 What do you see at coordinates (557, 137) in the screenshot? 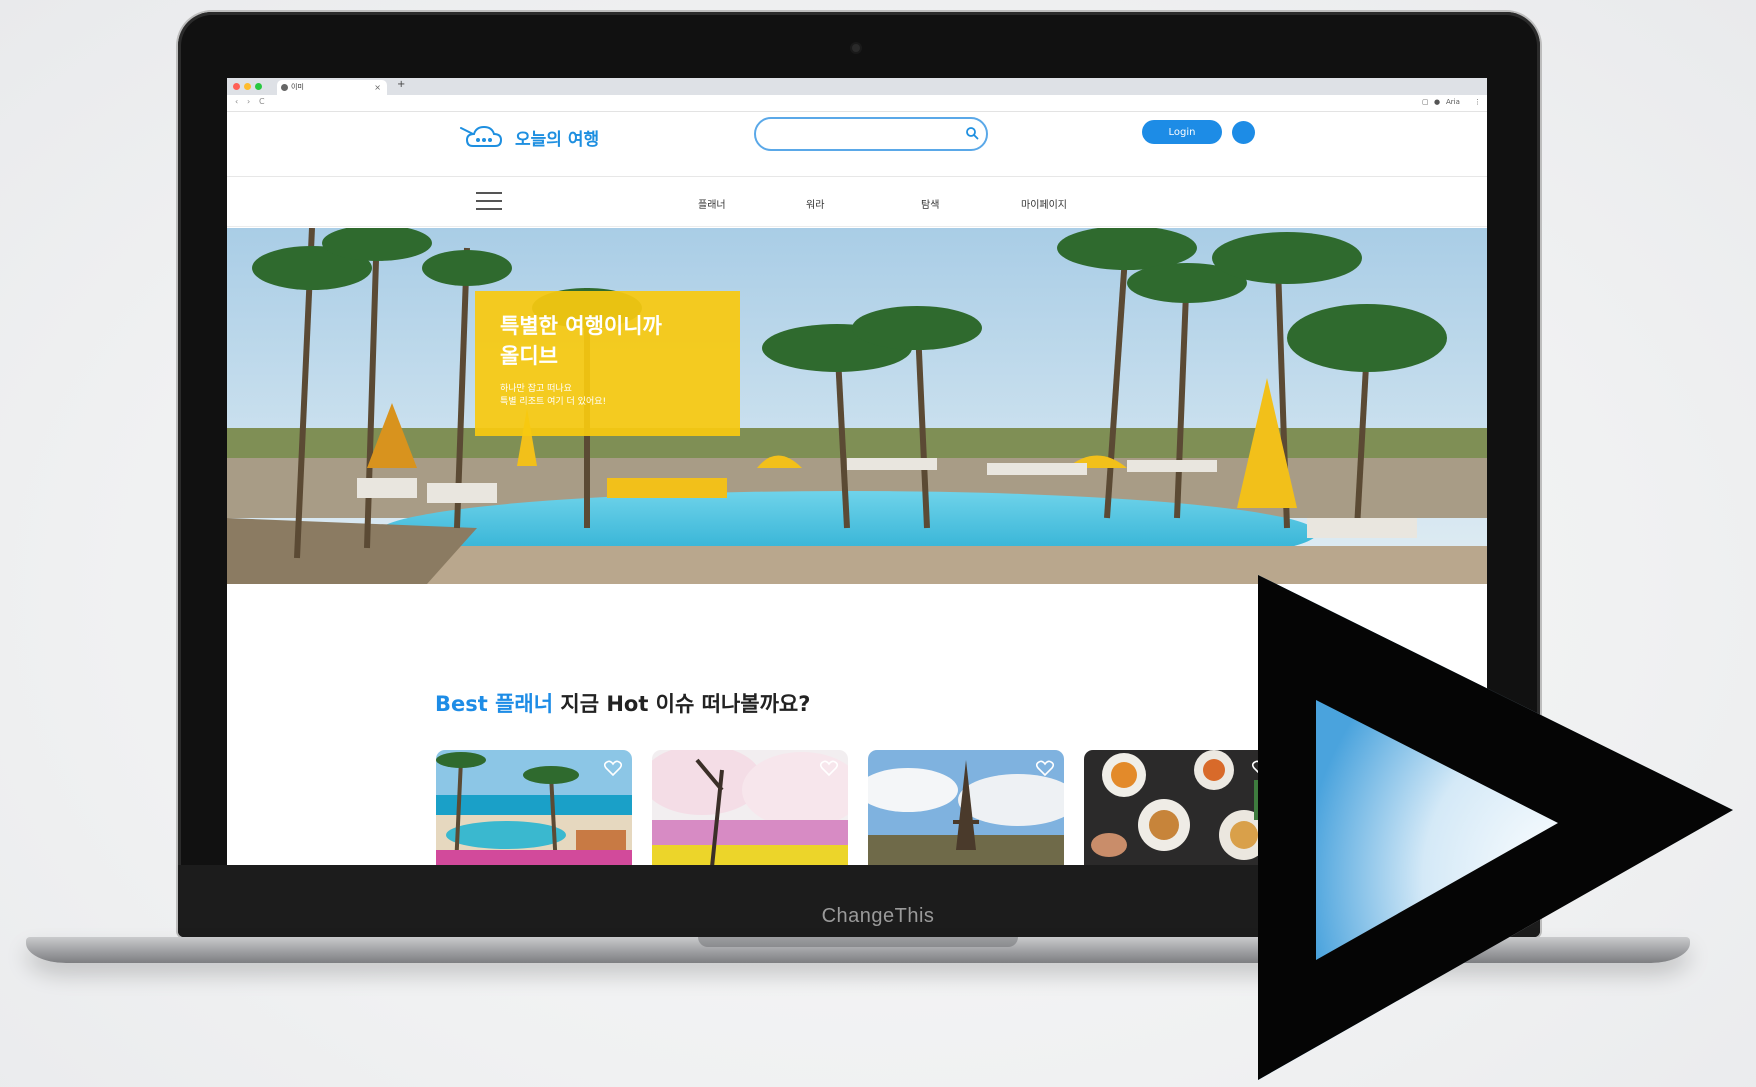
I see `logo-text: 오늘의 여행` at bounding box center [557, 137].